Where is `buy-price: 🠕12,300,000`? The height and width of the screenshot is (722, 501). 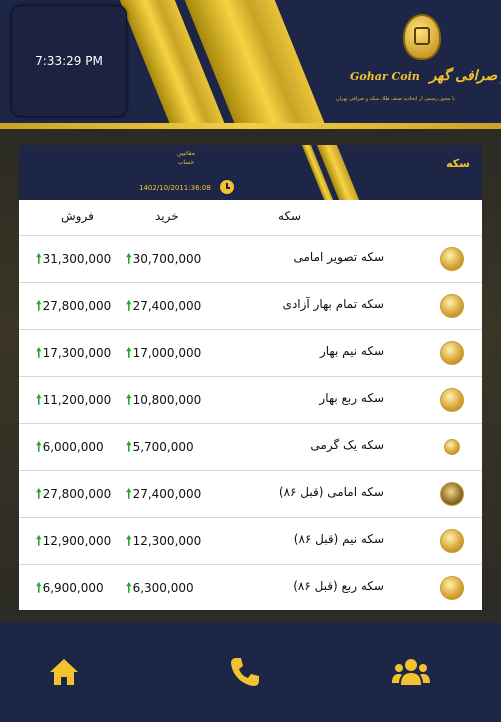 buy-price: 🠕12,300,000 is located at coordinates (164, 541).